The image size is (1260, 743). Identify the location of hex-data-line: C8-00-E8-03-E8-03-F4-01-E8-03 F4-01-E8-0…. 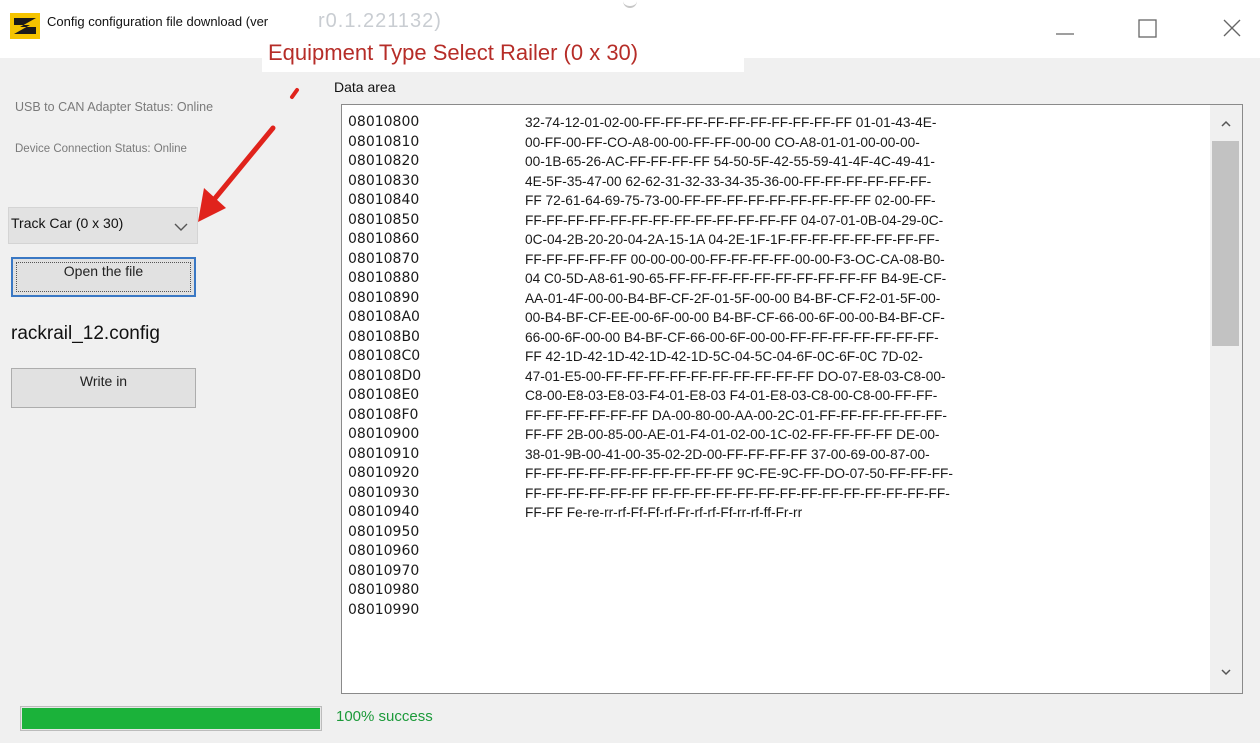
(731, 395).